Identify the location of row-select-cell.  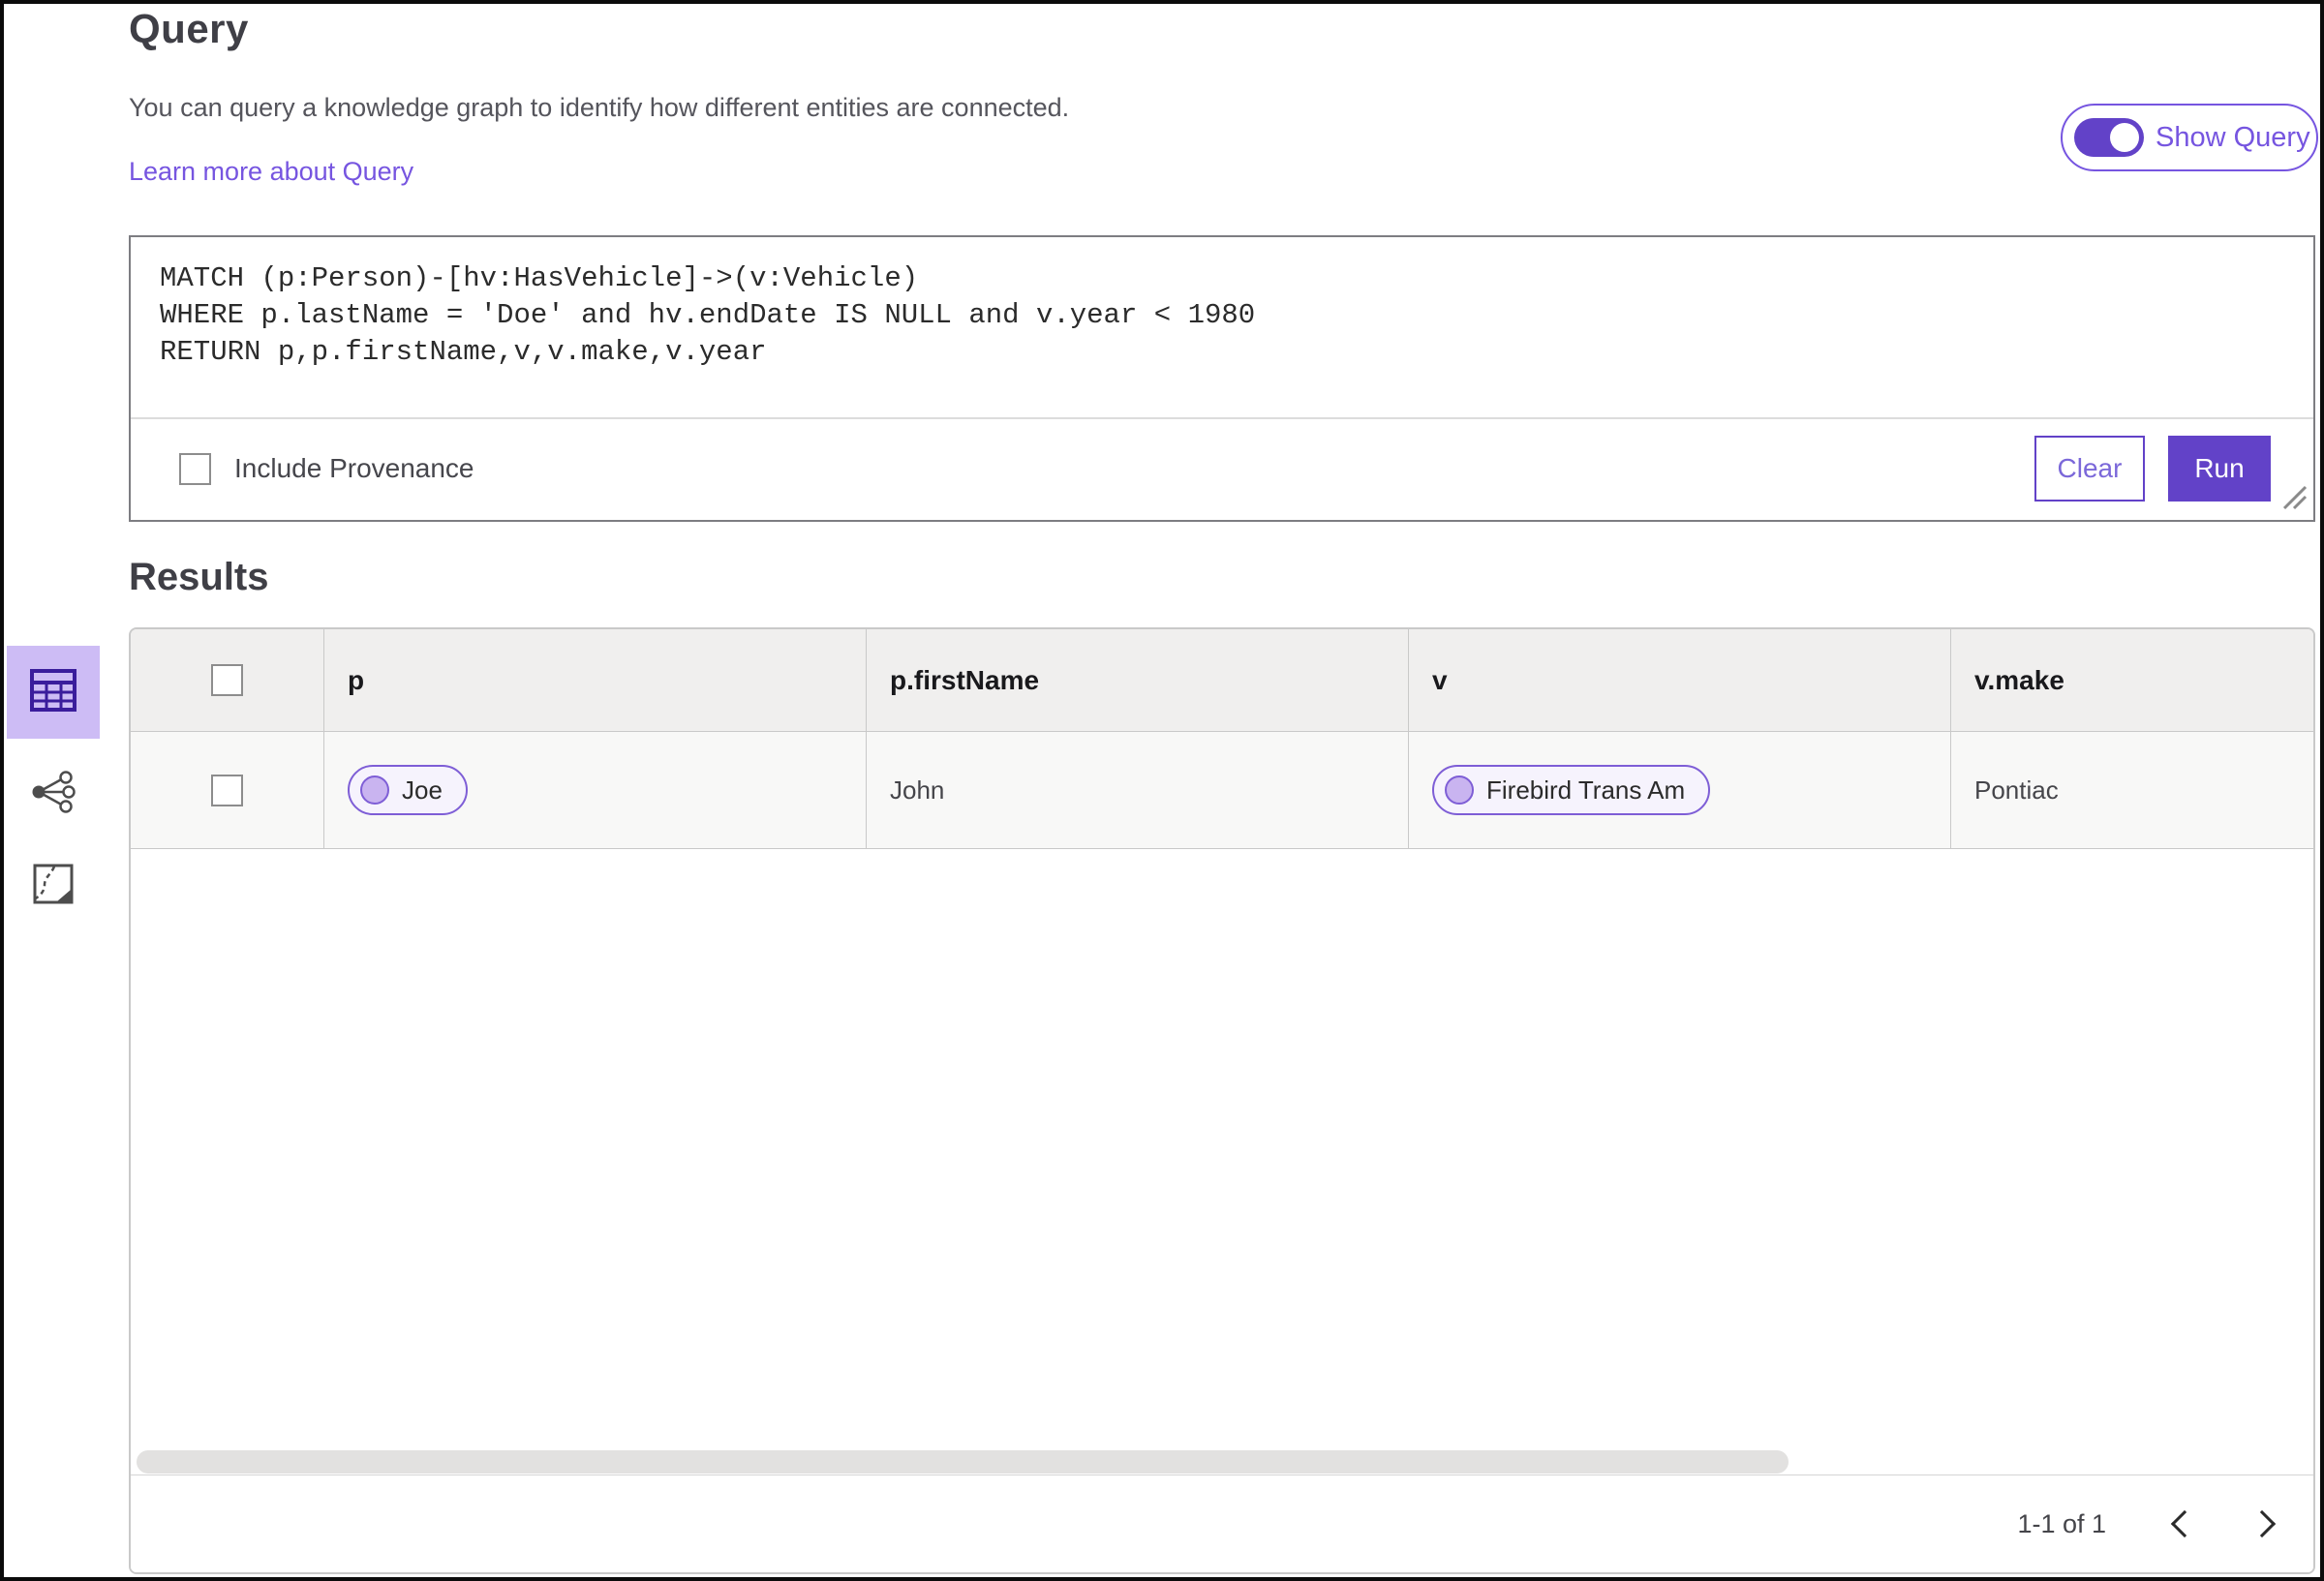
(227, 790).